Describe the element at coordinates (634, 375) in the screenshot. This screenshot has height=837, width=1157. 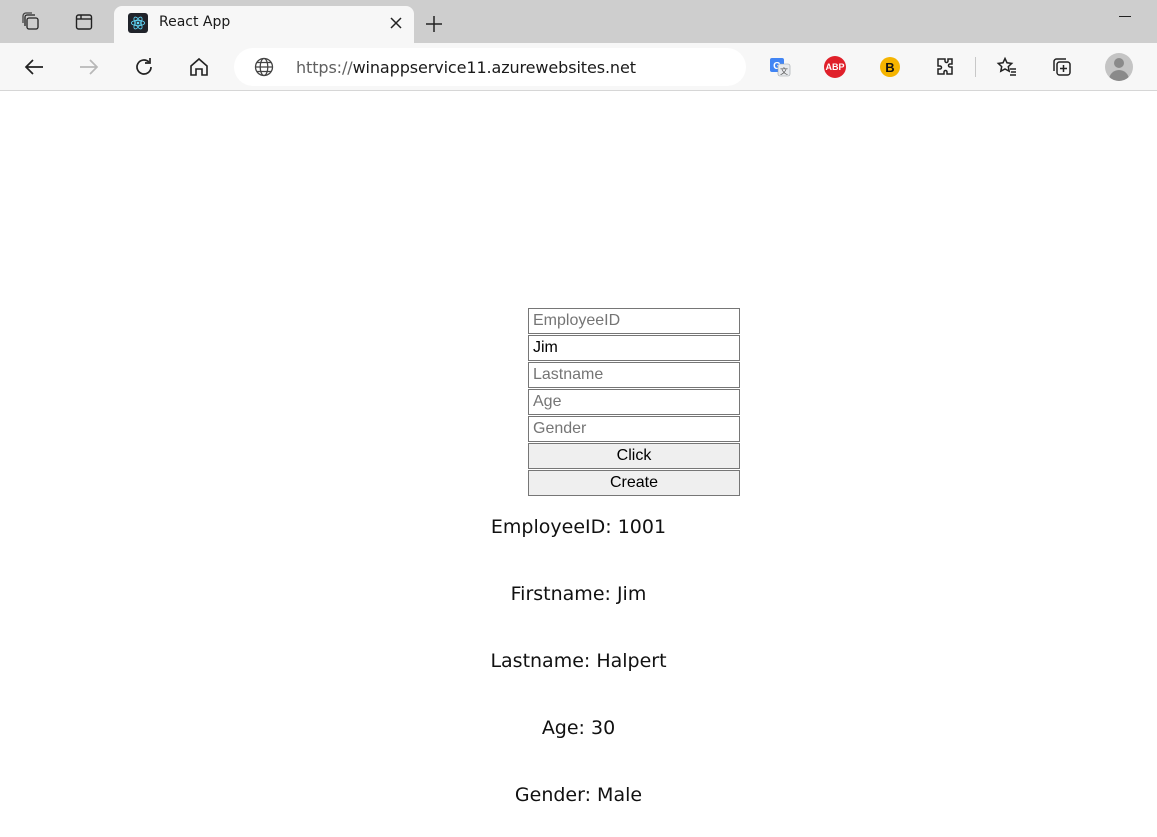
I see `lastname-input` at that location.